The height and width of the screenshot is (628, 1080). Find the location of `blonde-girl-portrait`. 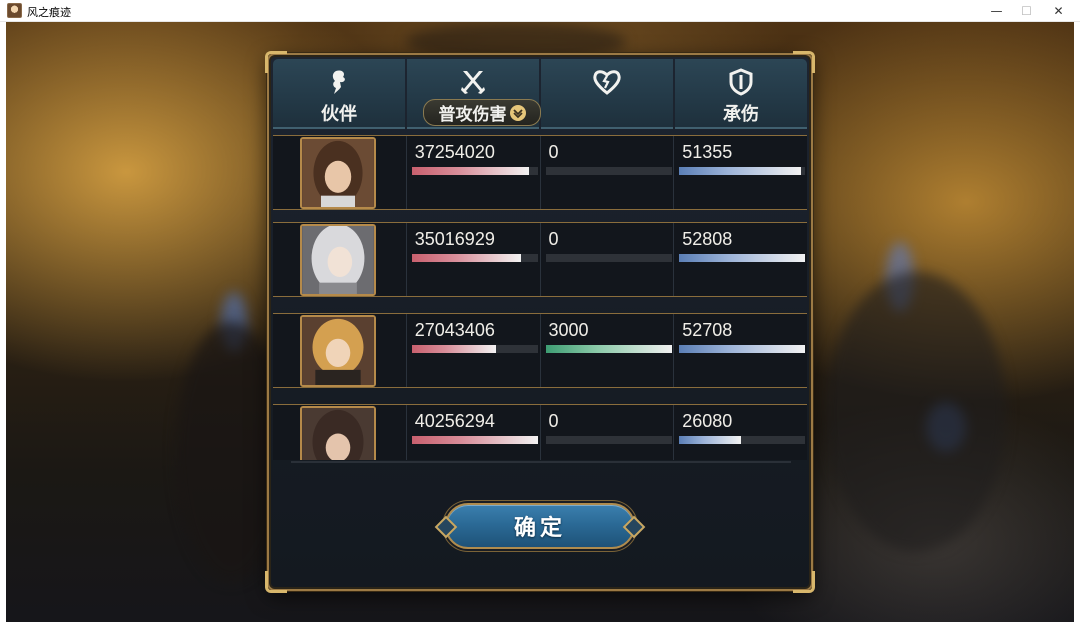

blonde-girl-portrait is located at coordinates (338, 351).